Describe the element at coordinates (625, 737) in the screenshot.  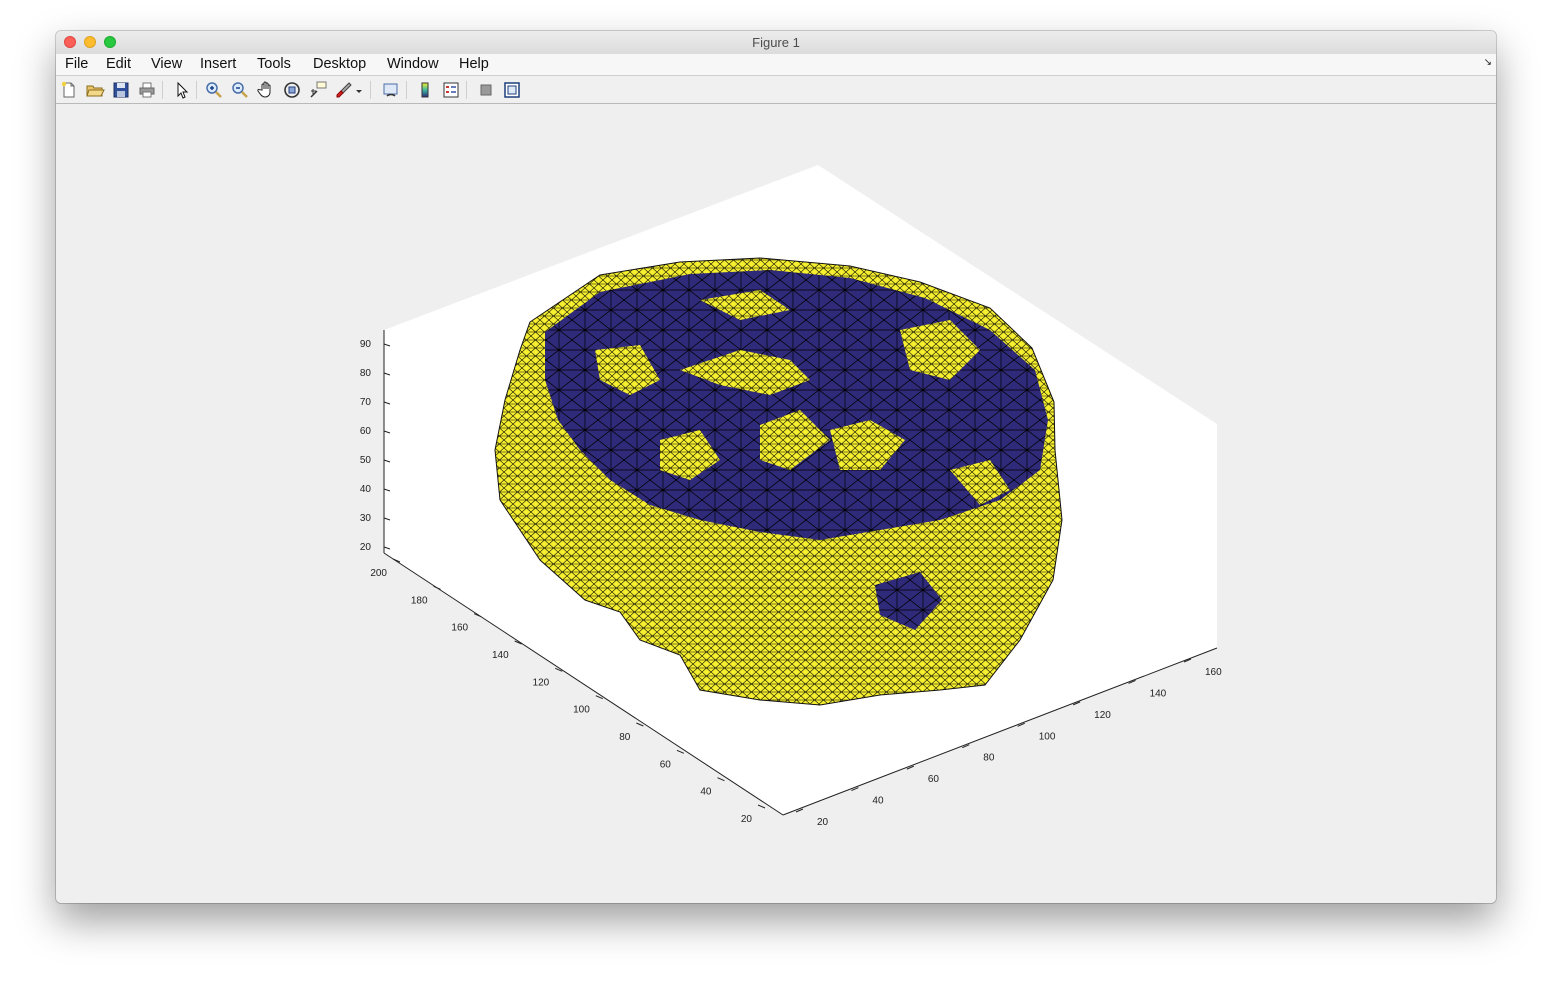
I see `y-axis-tick-label: 80` at that location.